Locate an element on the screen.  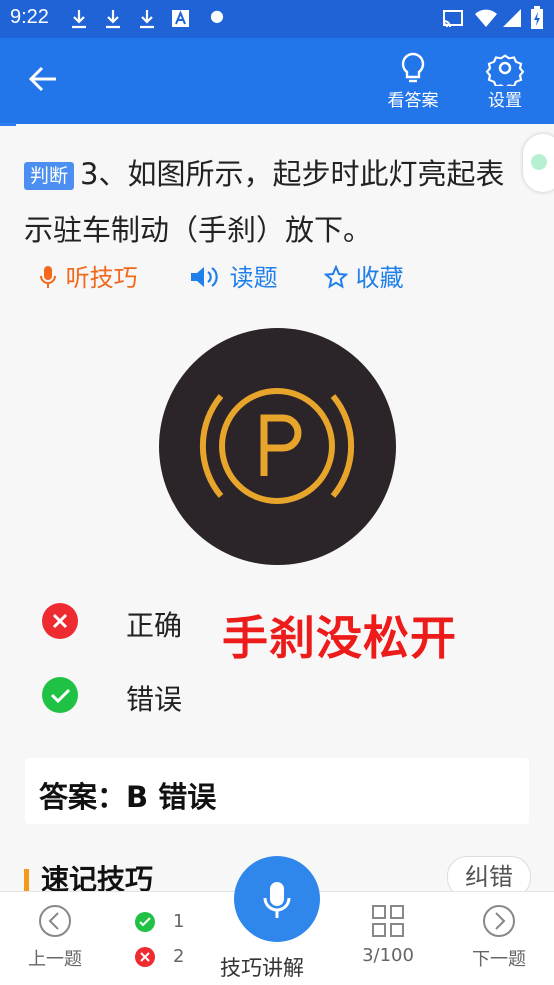
settings-button: 设置 is located at coordinates (505, 81).